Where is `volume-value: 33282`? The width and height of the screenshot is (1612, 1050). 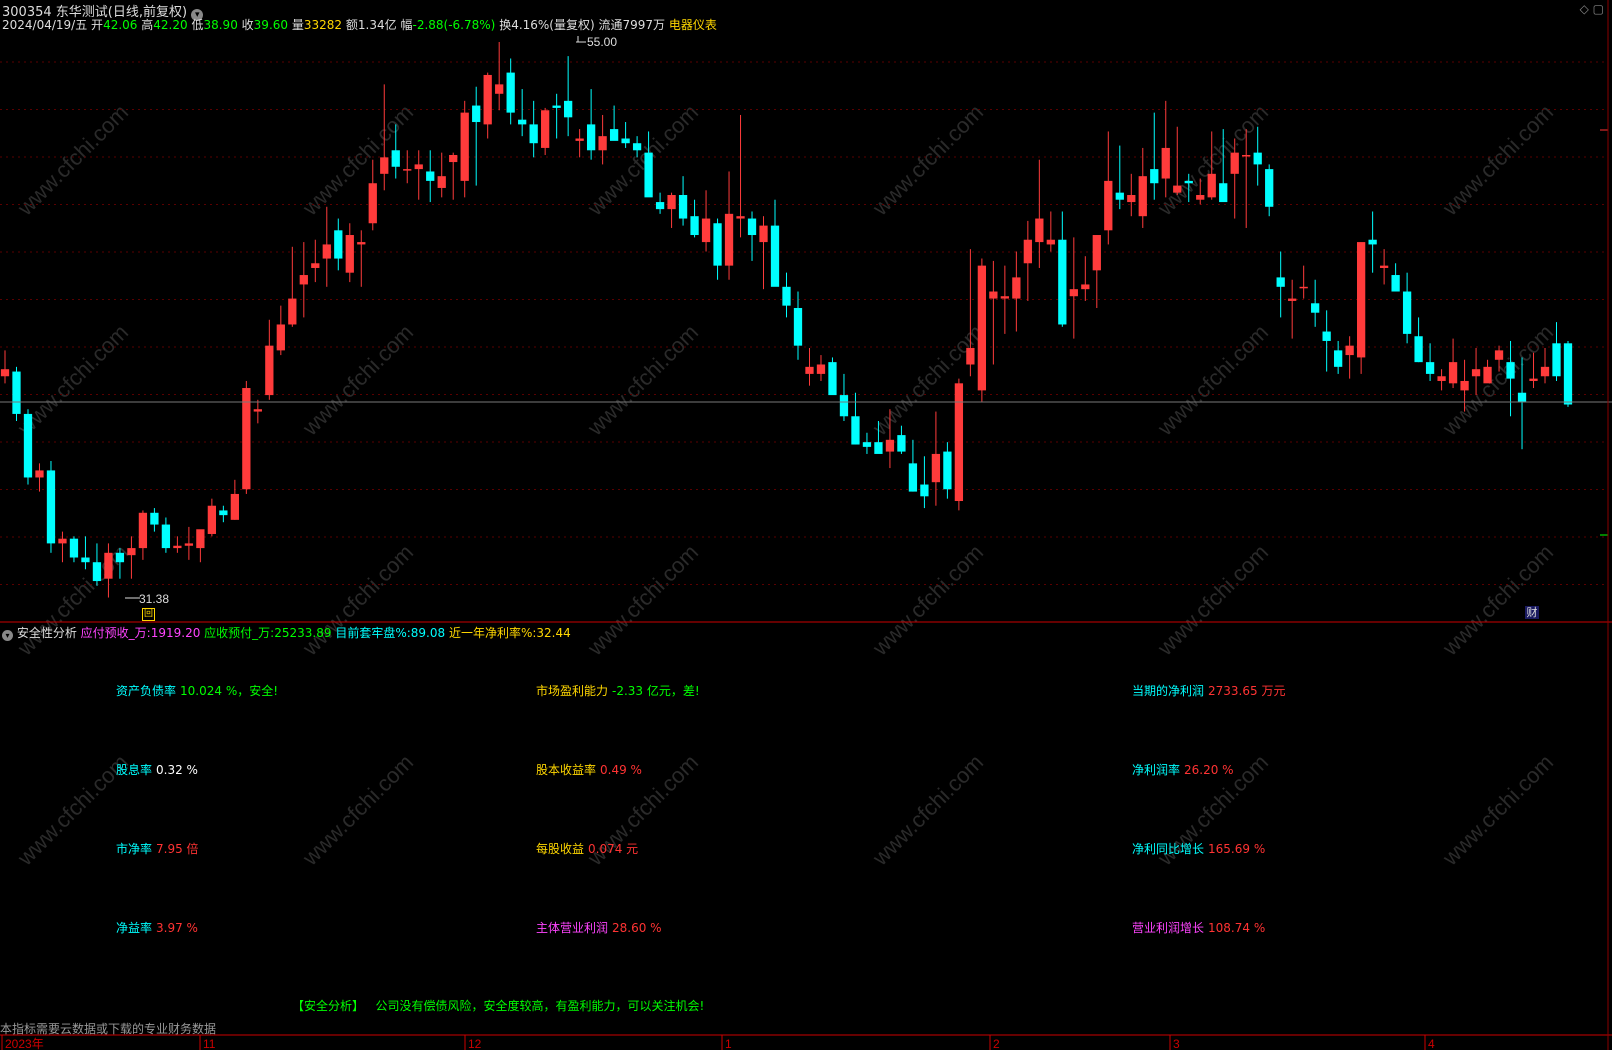 volume-value: 33282 is located at coordinates (323, 25).